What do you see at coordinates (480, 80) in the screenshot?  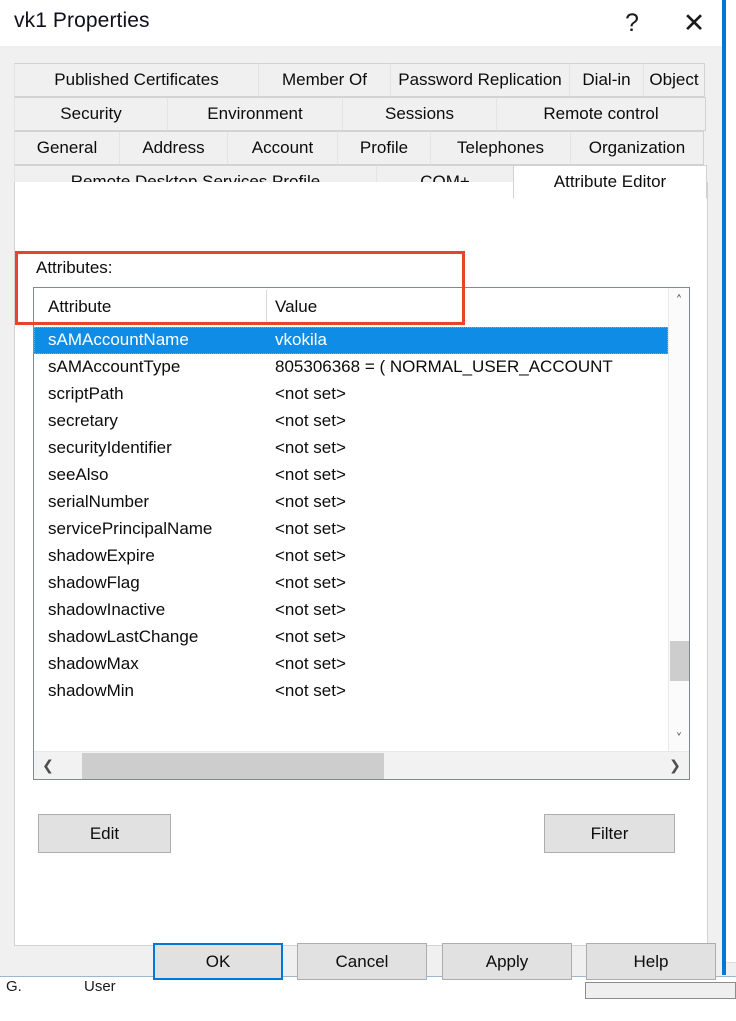 I see `tab-password-replication: Password Replication` at bounding box center [480, 80].